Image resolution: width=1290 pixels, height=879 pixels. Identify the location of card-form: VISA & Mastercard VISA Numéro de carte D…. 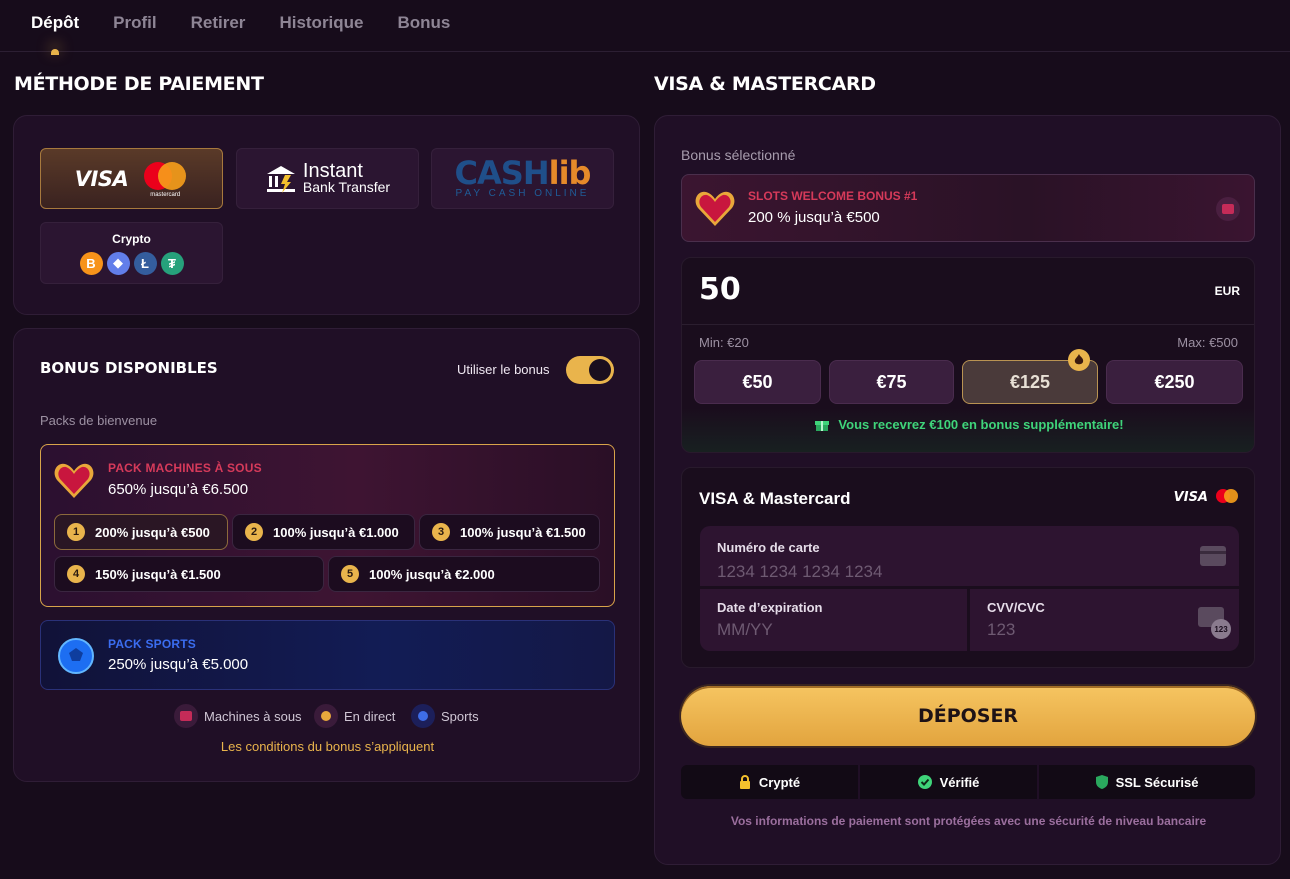
(968, 567).